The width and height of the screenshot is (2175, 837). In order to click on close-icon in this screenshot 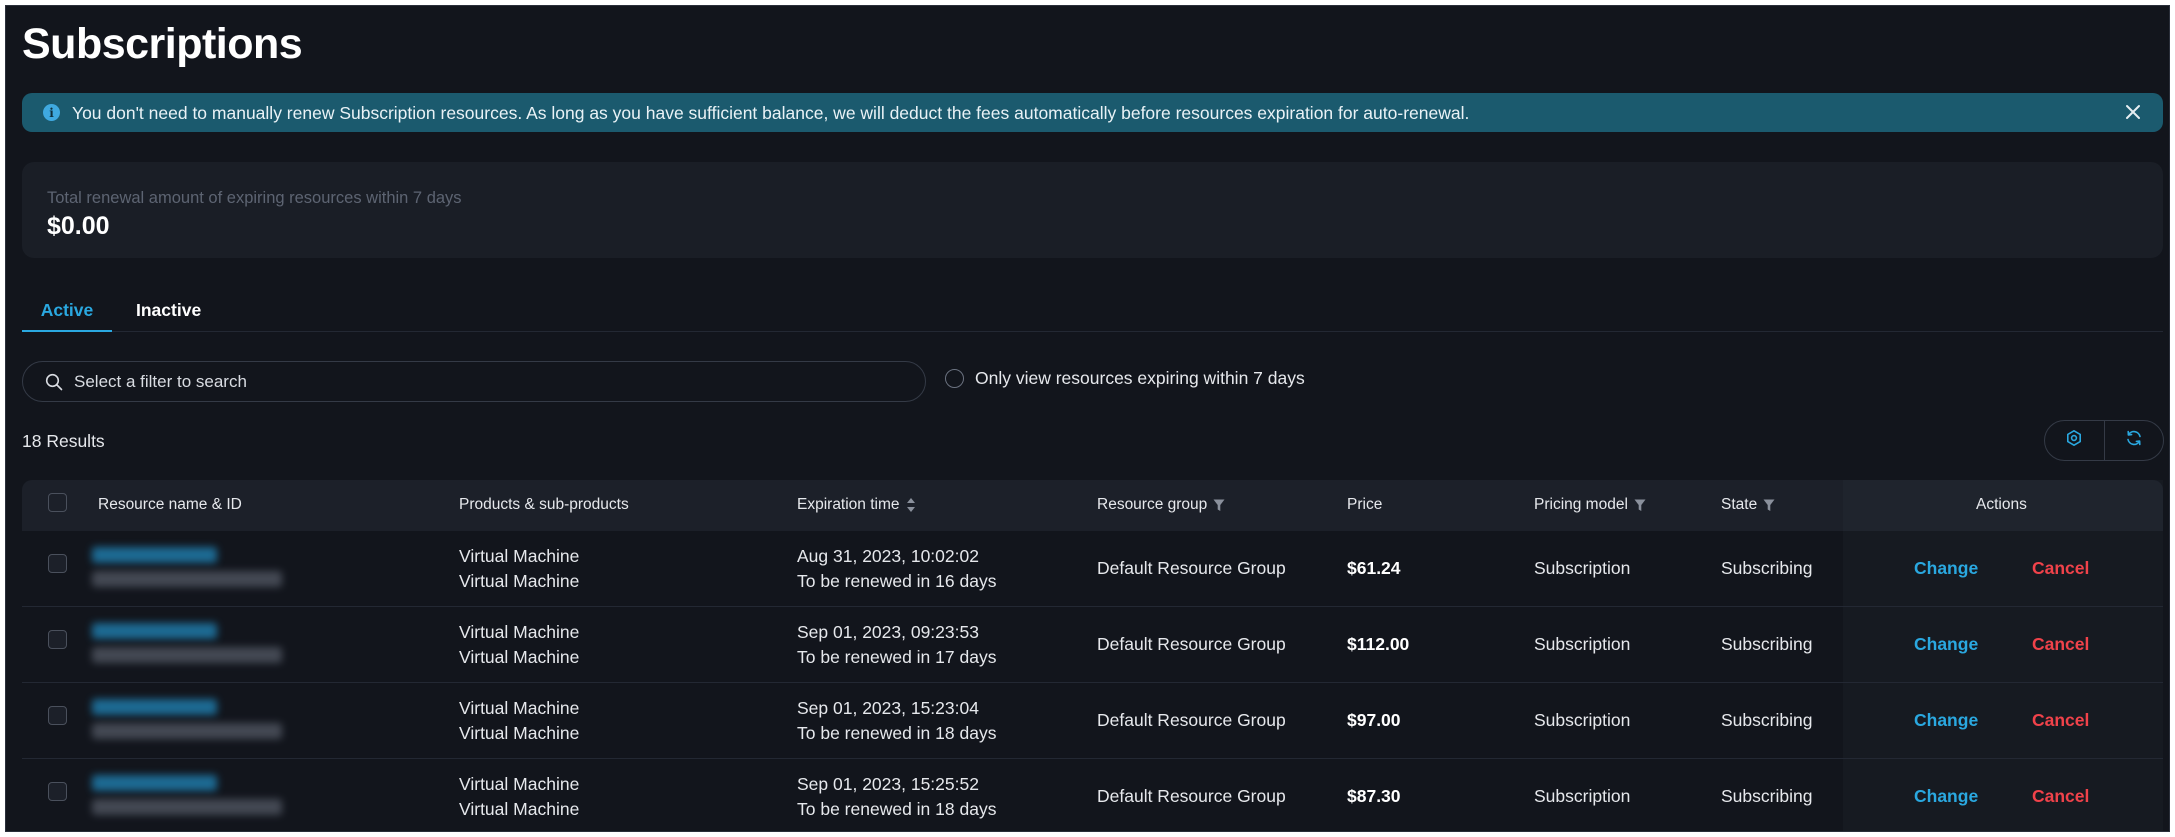, I will do `click(2133, 112)`.